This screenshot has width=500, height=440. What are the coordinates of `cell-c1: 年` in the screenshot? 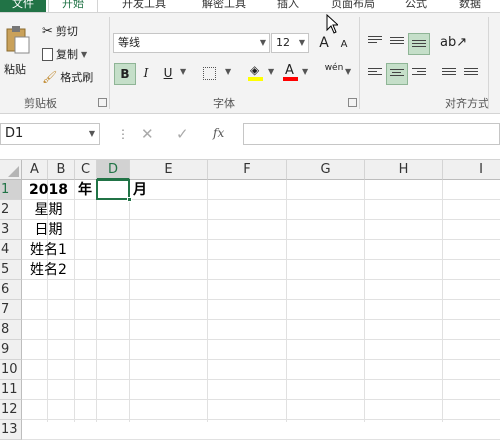 It's located at (85, 190).